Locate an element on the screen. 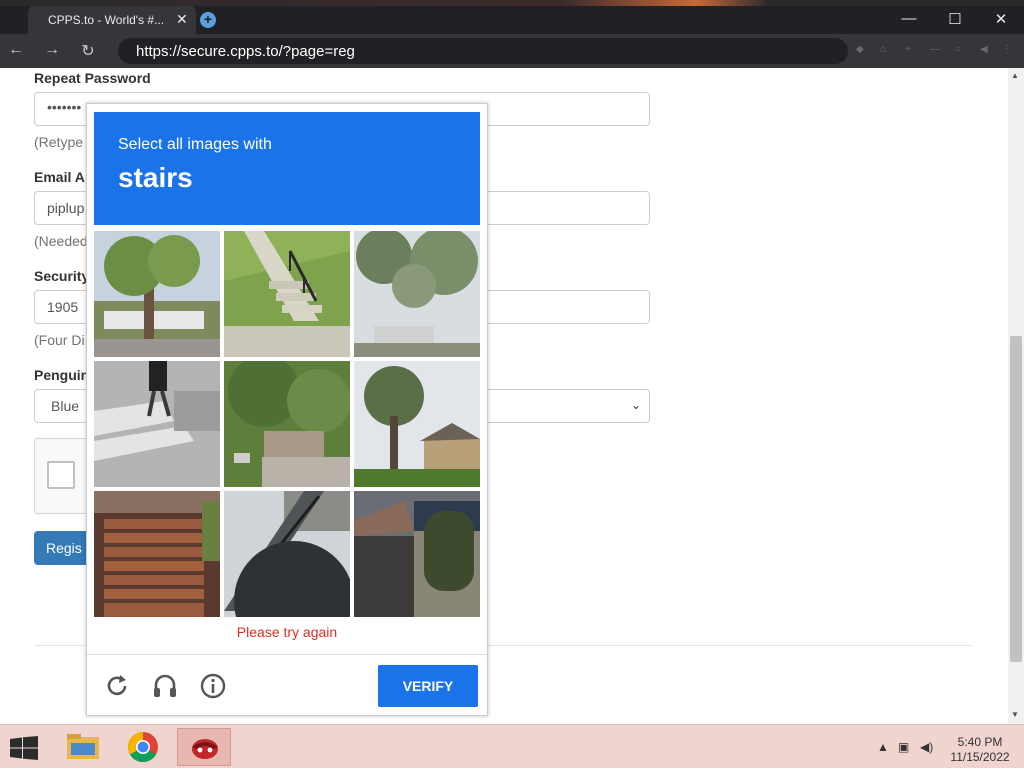  captcha-tile-3-tree is located at coordinates (417, 294).